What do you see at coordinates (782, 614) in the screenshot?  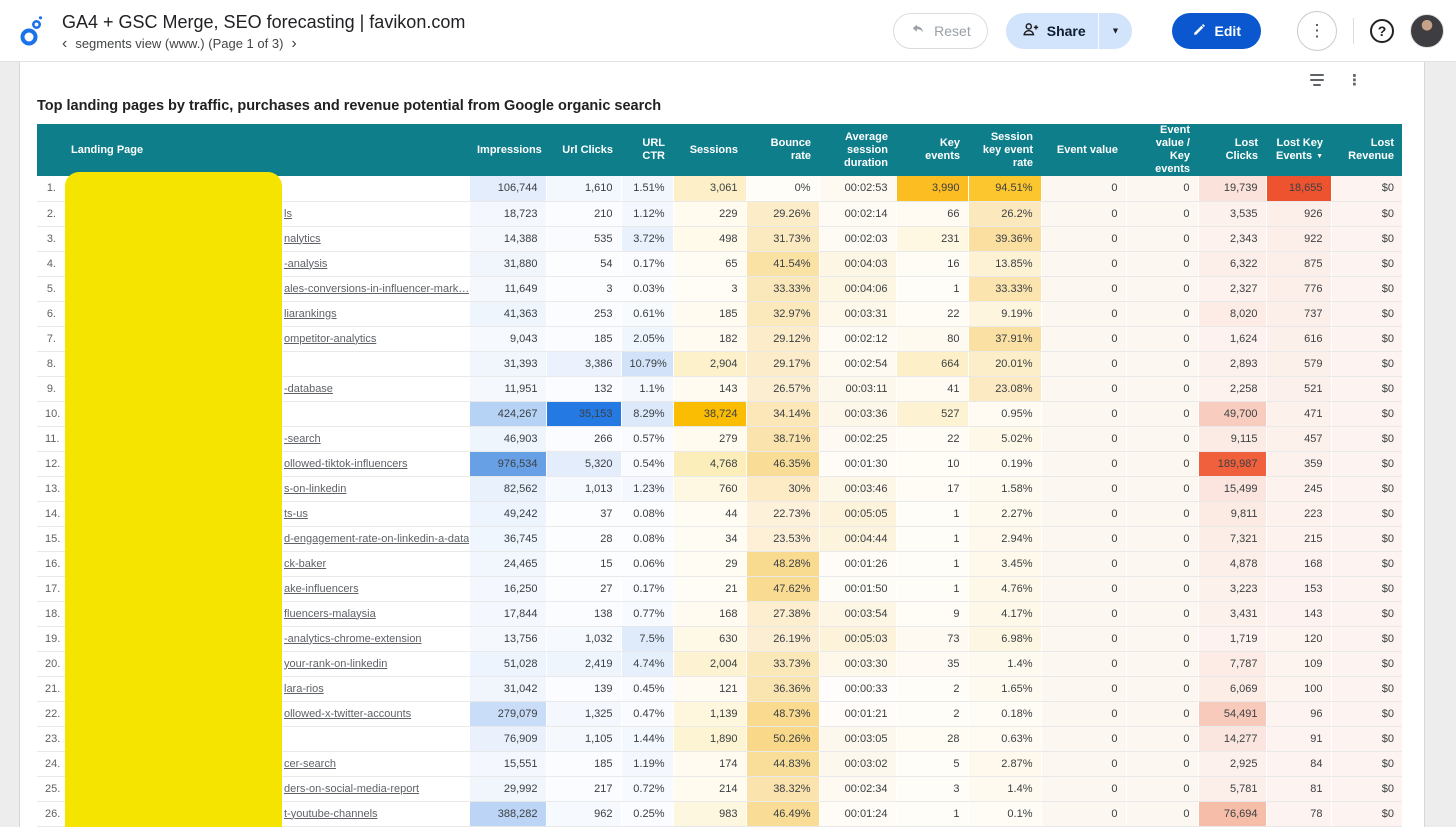 I see `cell-bounce_rate: 27.38%` at bounding box center [782, 614].